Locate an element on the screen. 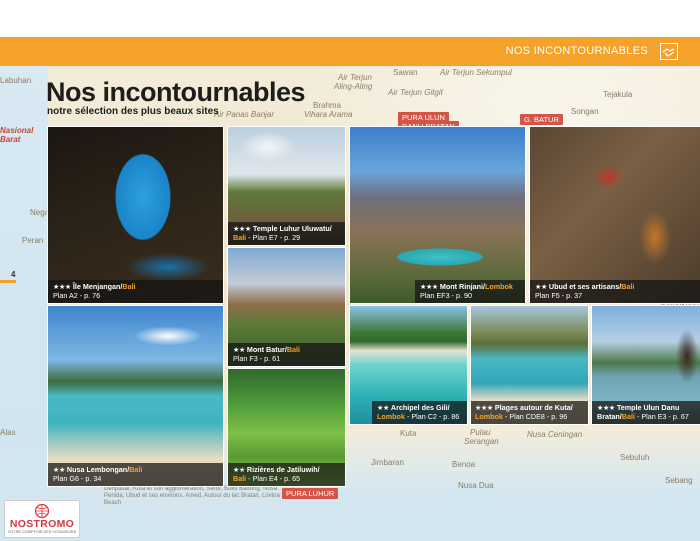 The height and width of the screenshot is (541, 700). map-label: Serangan is located at coordinates (481, 441).